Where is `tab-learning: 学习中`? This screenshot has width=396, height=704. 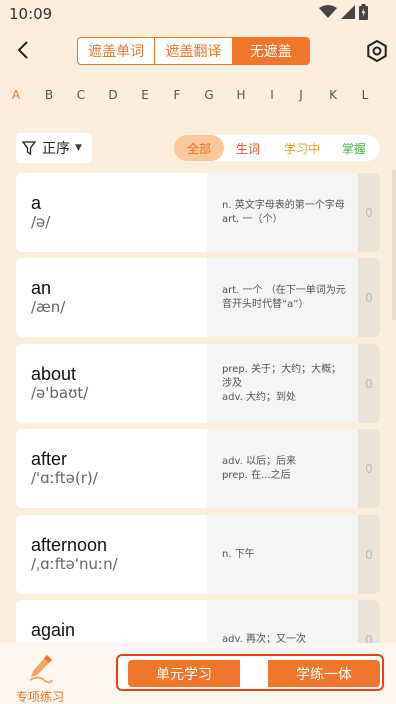 tab-learning: 学习中 is located at coordinates (302, 148).